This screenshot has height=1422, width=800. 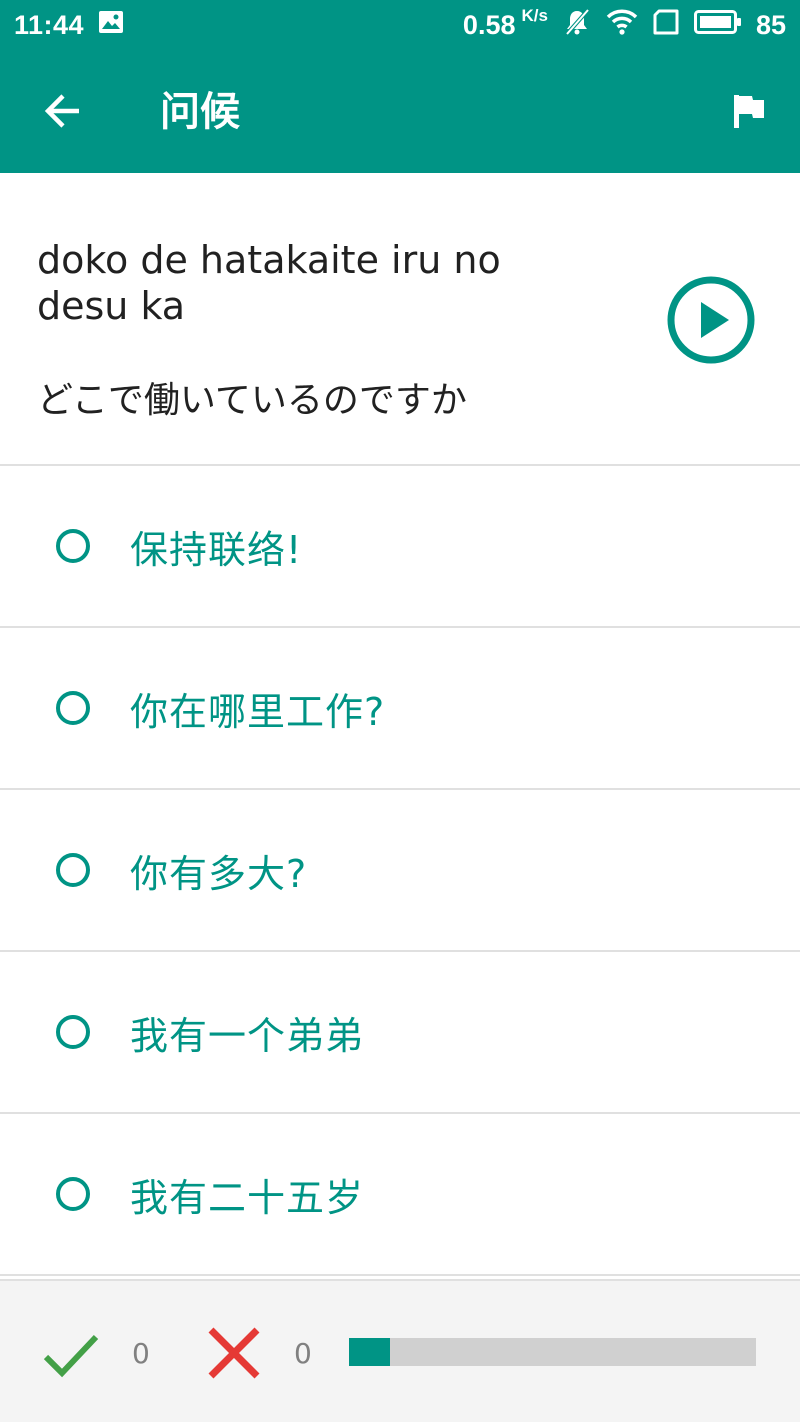 I want to click on correct-count: 0, so click(x=141, y=1353).